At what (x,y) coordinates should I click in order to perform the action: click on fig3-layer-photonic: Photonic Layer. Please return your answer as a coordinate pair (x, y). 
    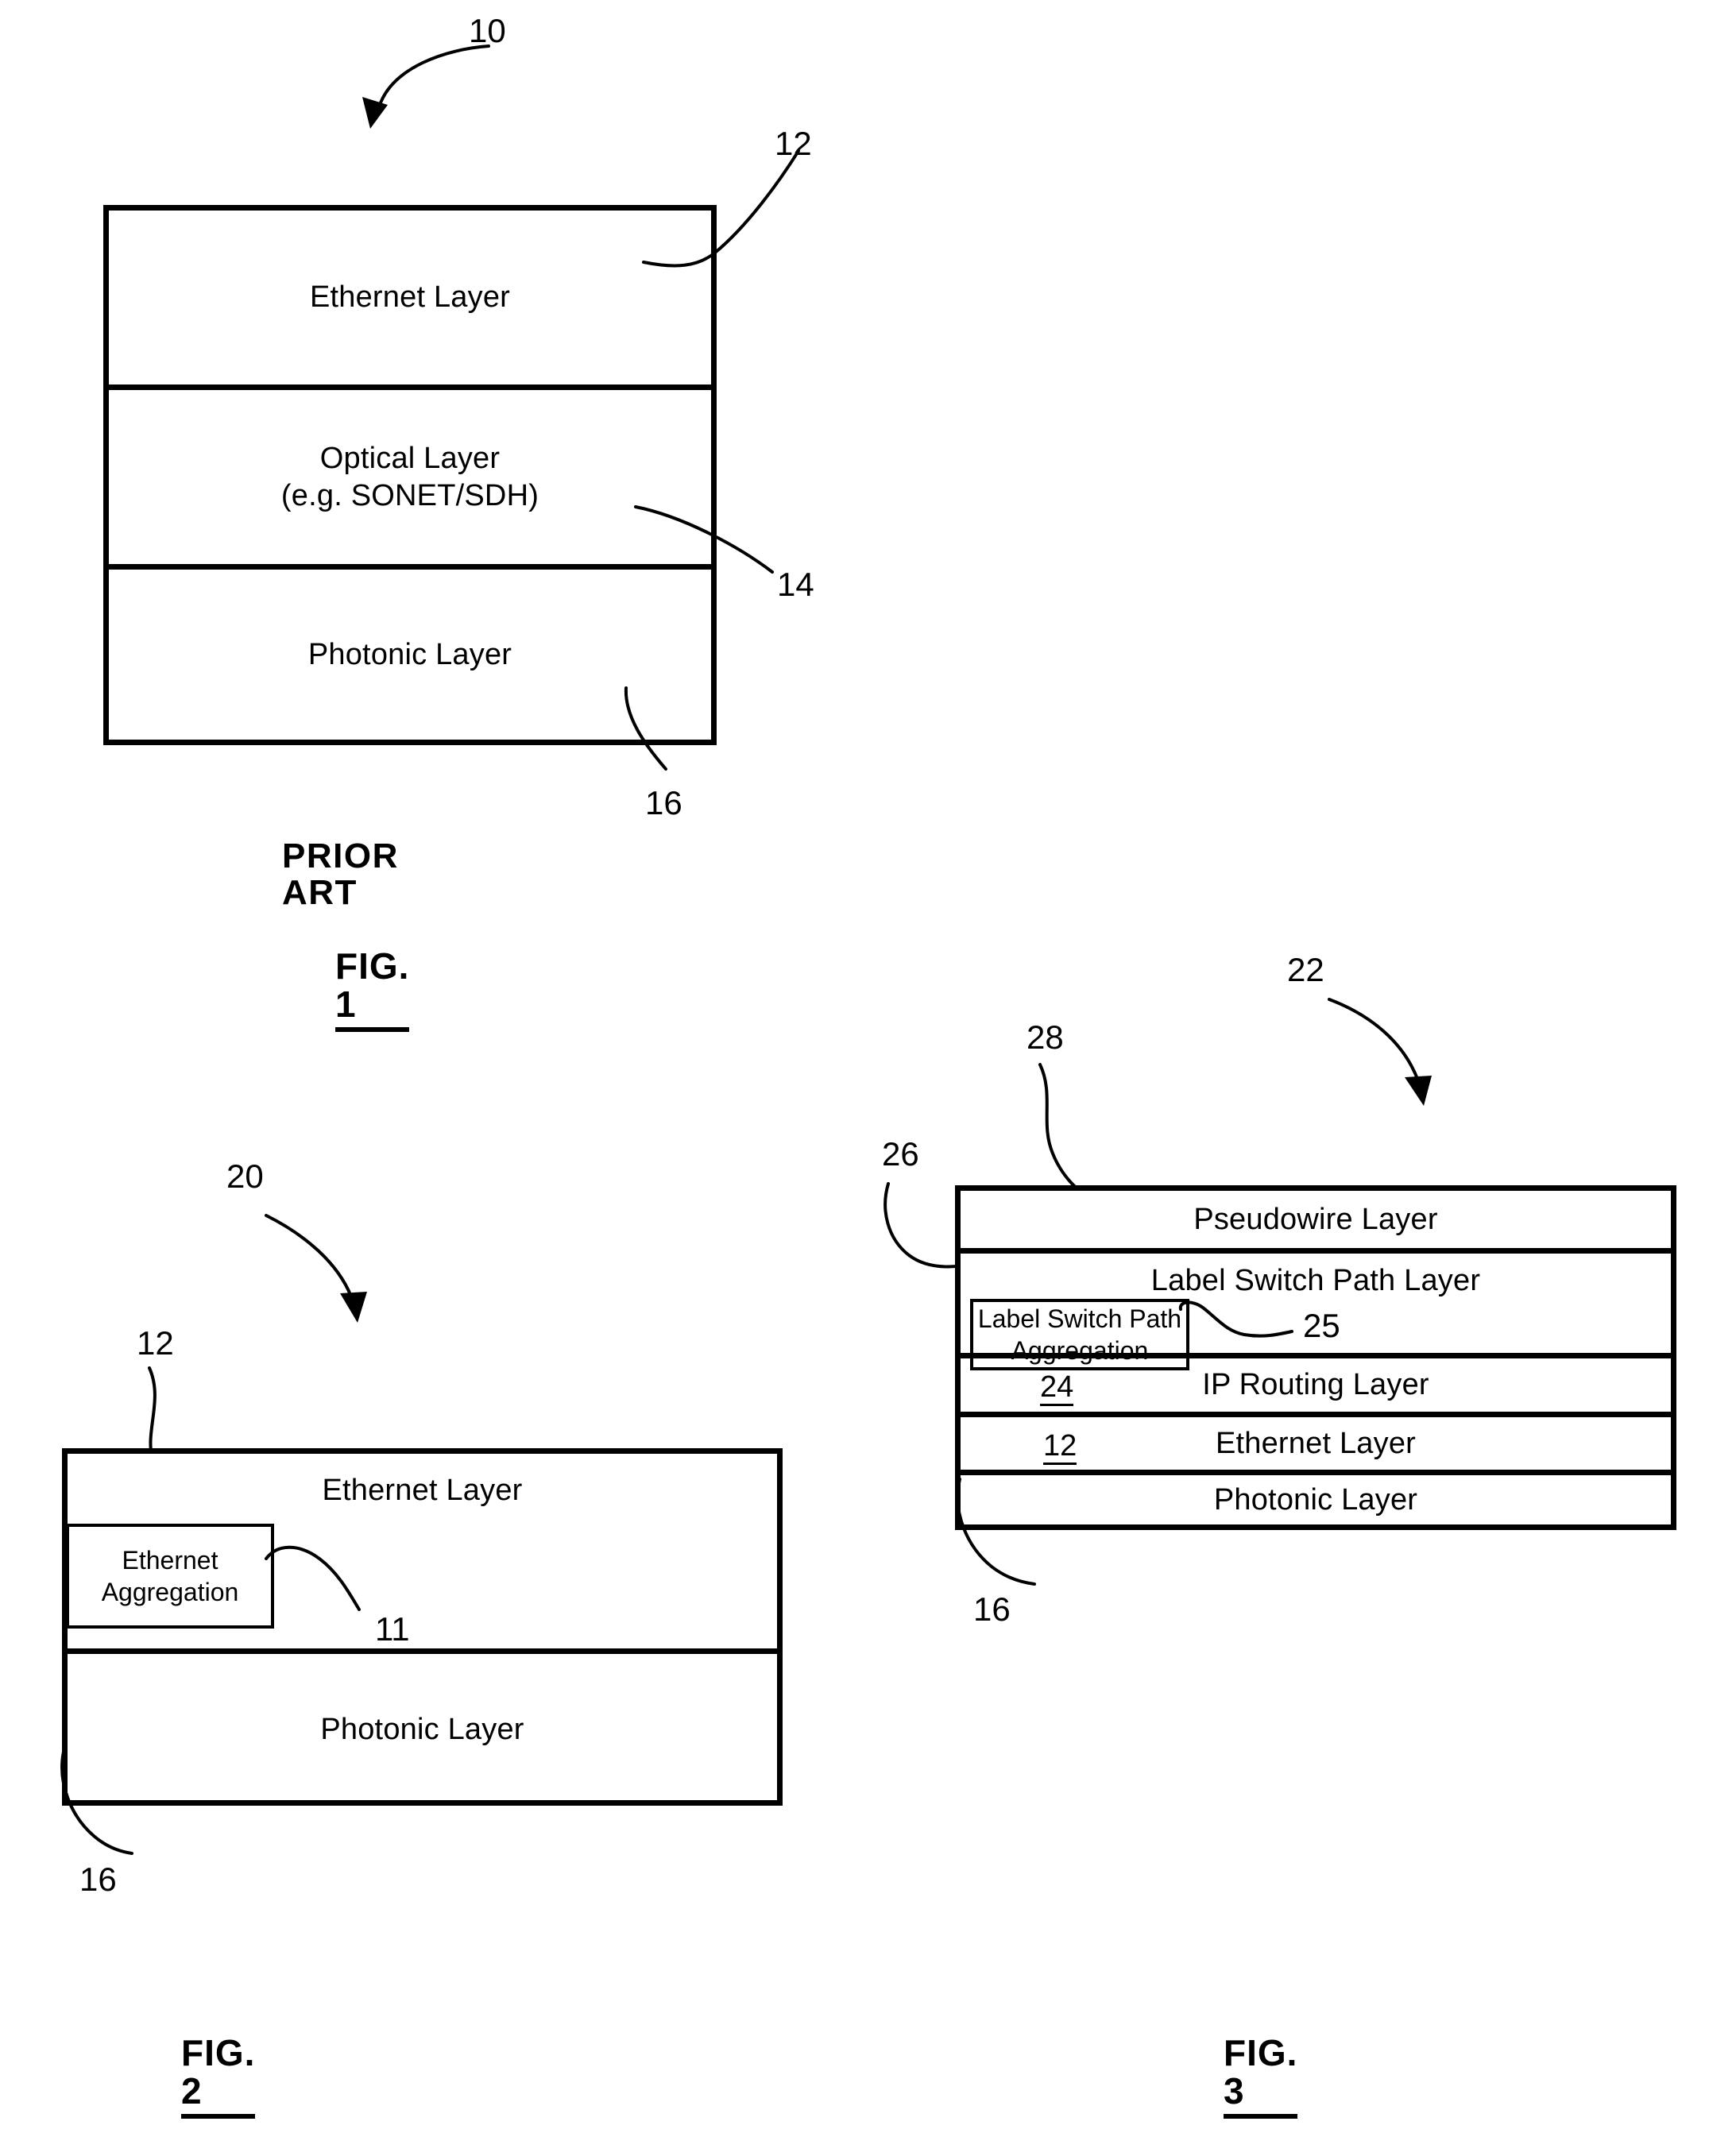
    Looking at the image, I should click on (1316, 1497).